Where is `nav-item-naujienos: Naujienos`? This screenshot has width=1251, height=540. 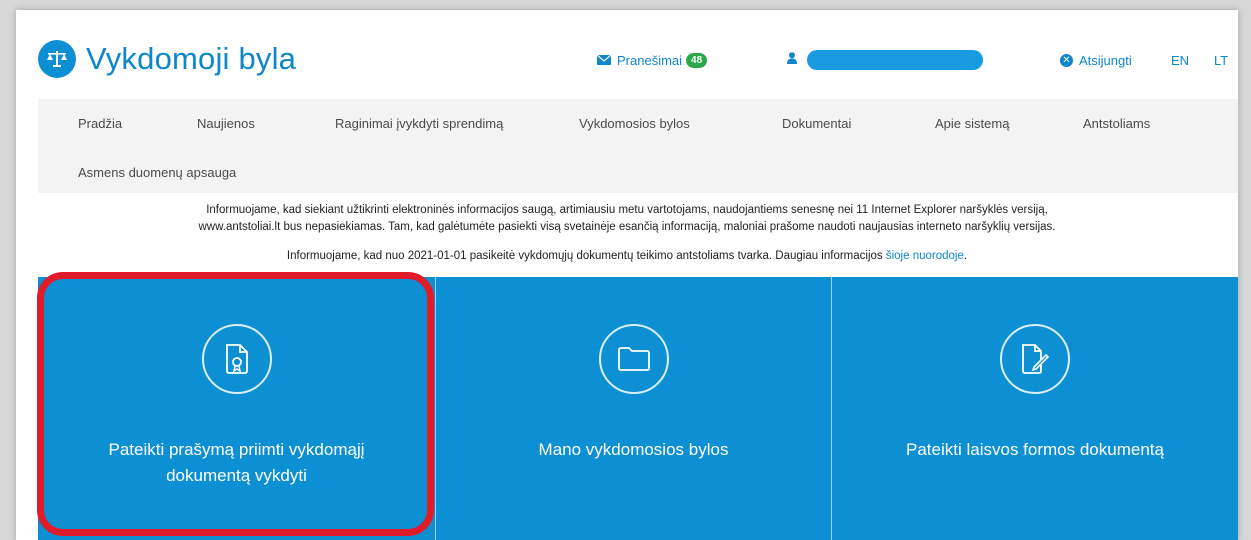 nav-item-naujienos: Naujienos is located at coordinates (226, 123).